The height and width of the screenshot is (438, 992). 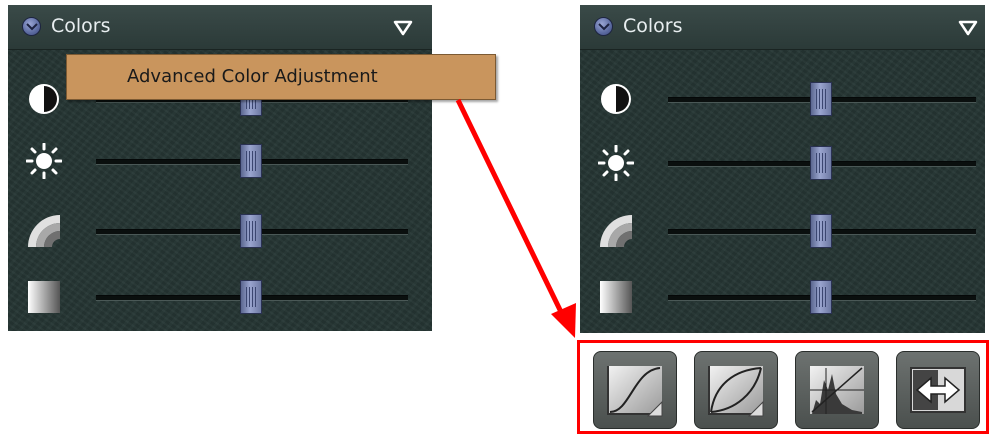 What do you see at coordinates (783, 387) in the screenshot?
I see `advanced-controls-highlight` at bounding box center [783, 387].